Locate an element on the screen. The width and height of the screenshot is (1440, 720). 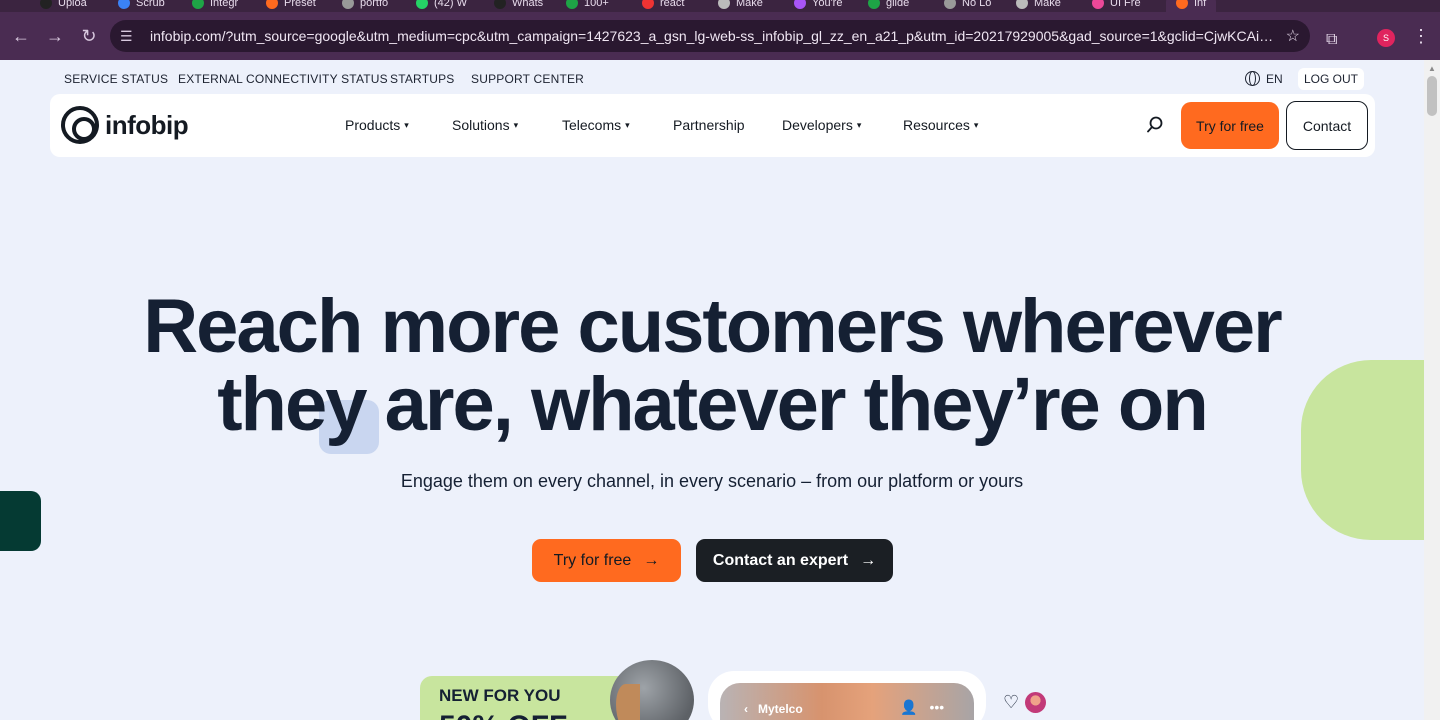
browser-tab: Uploa is located at coordinates (63, 6).